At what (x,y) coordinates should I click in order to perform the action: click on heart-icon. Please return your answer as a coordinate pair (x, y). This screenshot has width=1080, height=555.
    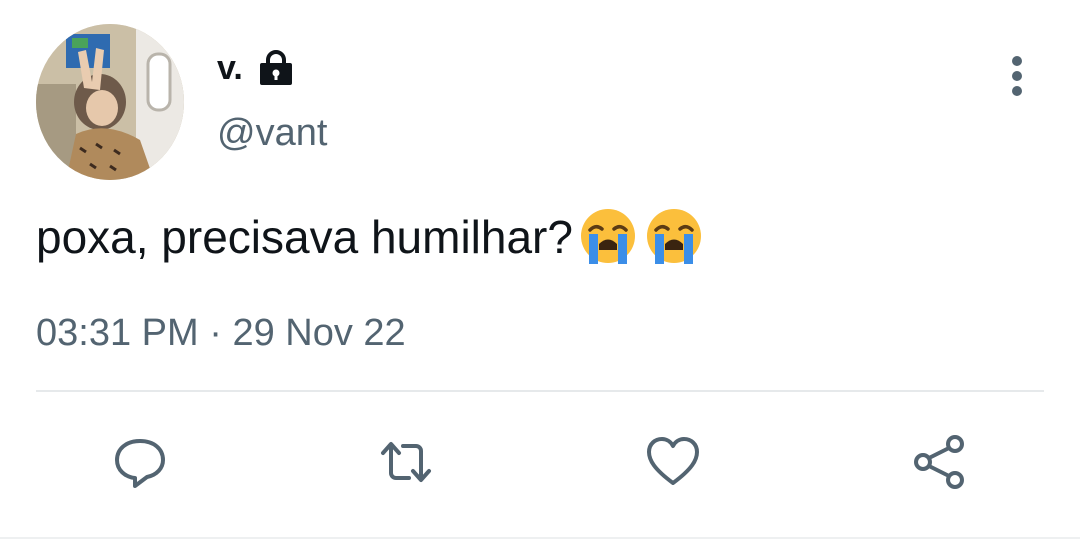
    Looking at the image, I should click on (673, 461).